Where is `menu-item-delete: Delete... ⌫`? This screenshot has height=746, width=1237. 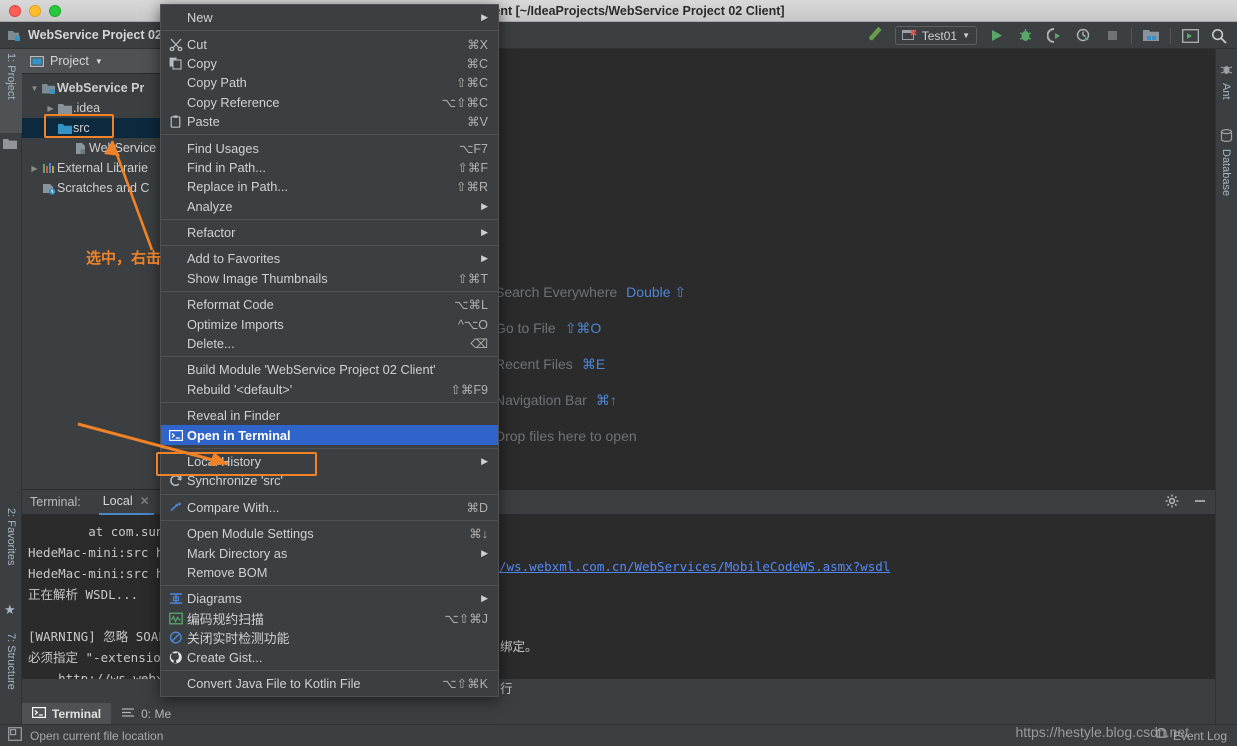 menu-item-delete: Delete... ⌫ is located at coordinates (329, 343).